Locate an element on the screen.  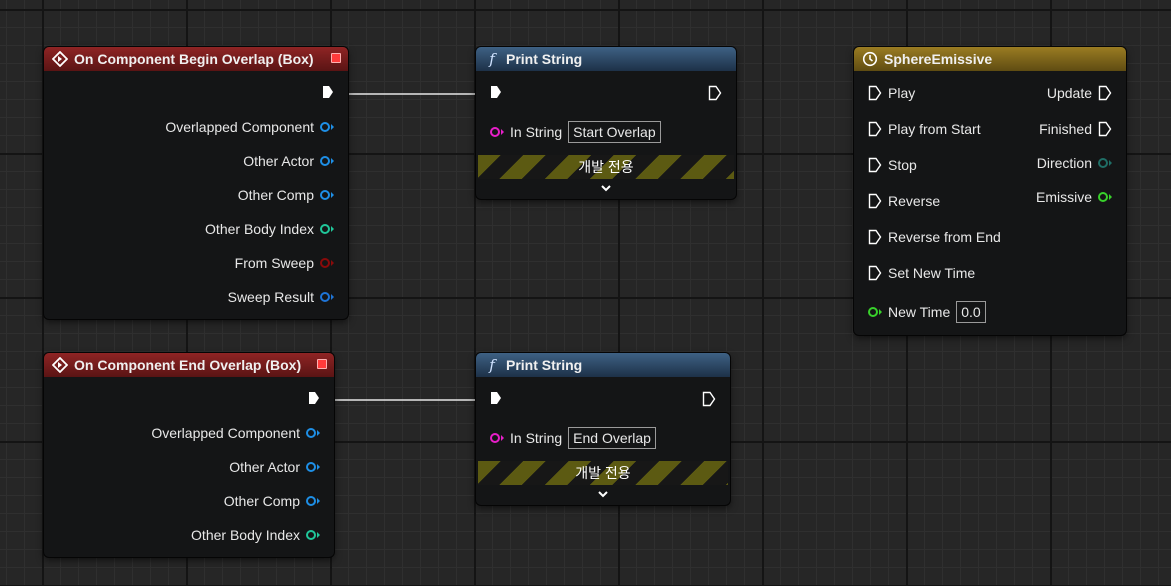
output-pin-row: From Sweep is located at coordinates (284, 263).